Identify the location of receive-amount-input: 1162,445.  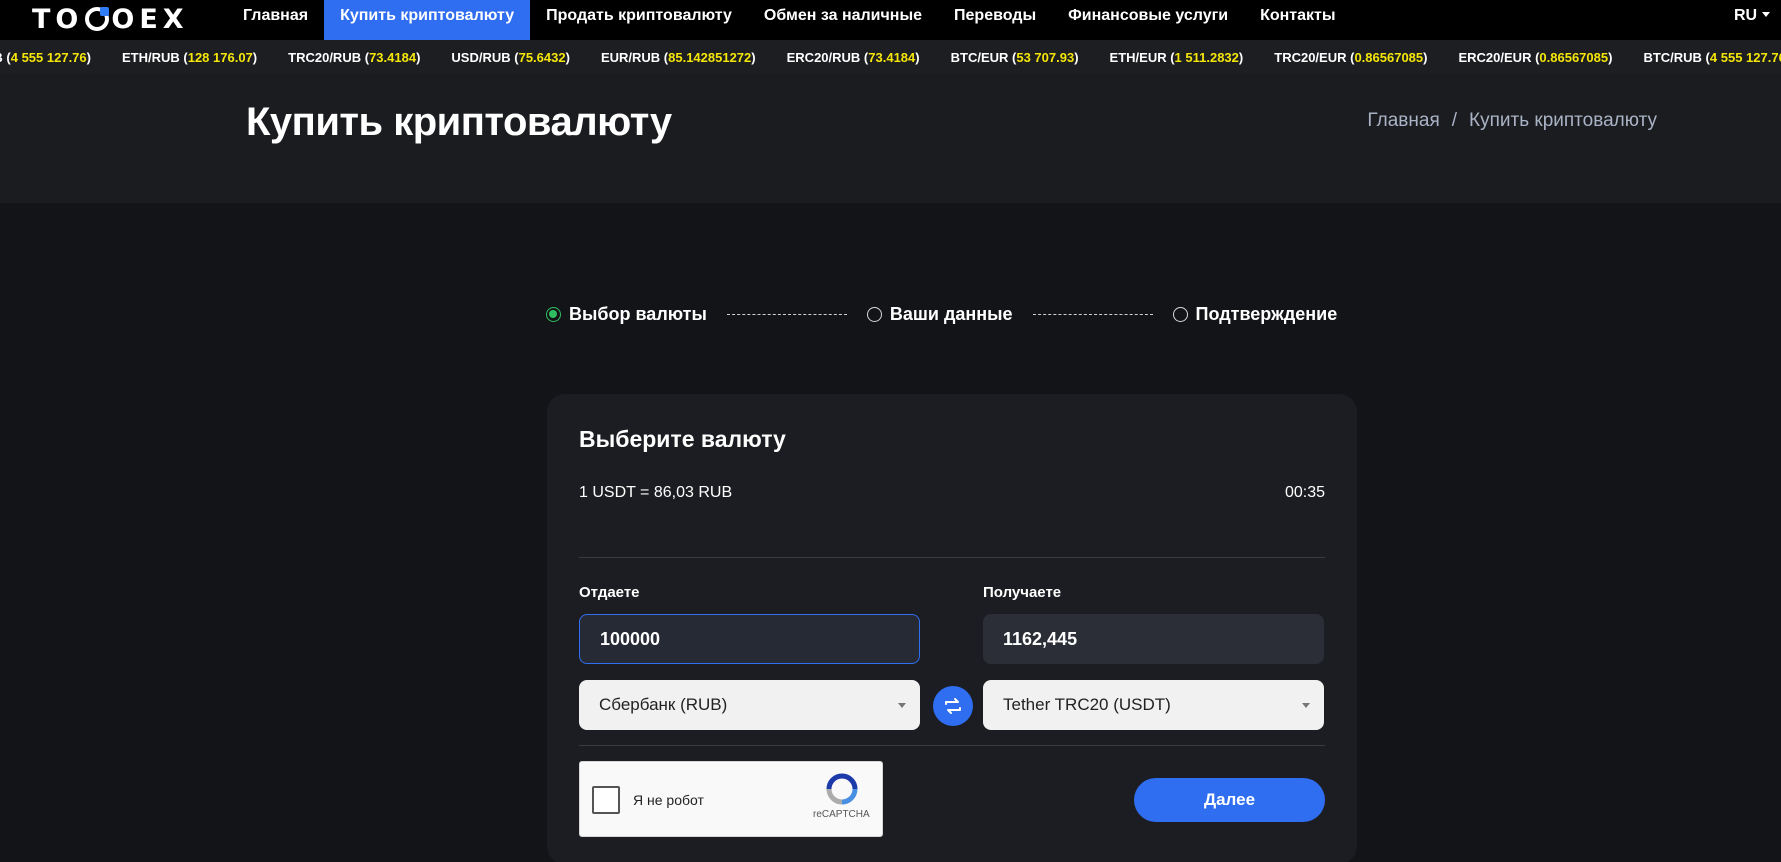
(1153, 639).